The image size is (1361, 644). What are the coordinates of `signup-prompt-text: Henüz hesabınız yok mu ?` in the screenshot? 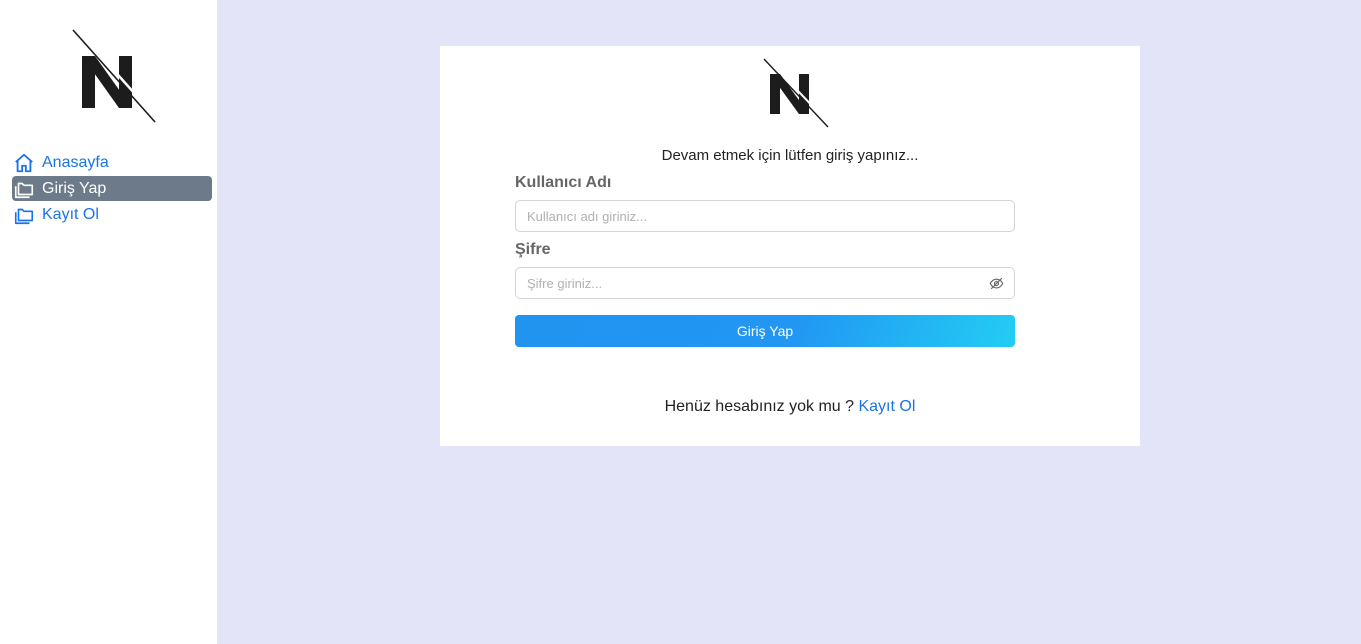 It's located at (759, 406).